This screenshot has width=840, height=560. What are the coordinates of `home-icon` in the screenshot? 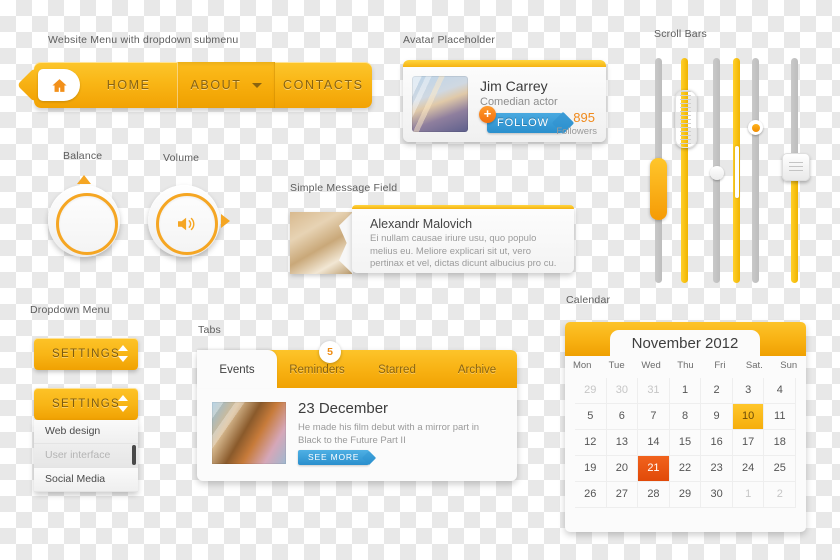 It's located at (59, 85).